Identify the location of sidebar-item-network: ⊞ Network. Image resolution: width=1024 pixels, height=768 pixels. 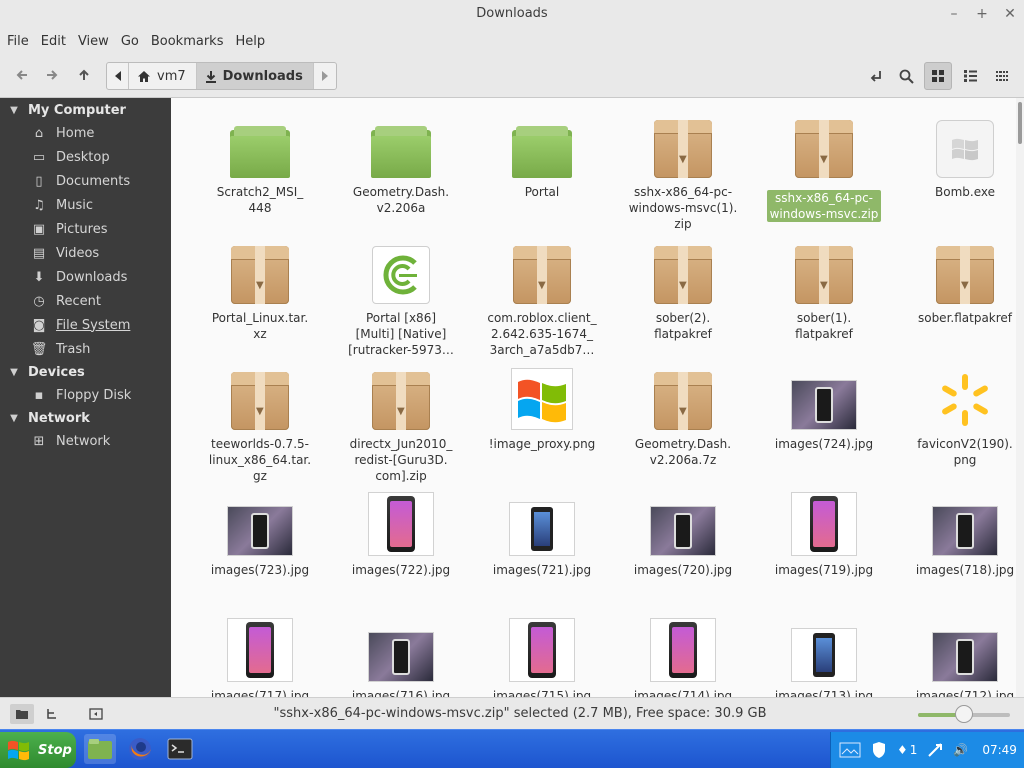
(70, 441).